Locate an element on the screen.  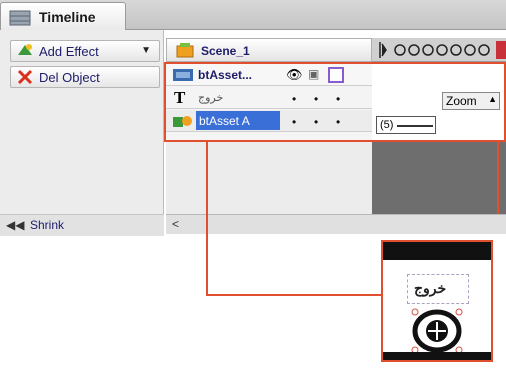
highlight-frame is located at coordinates (335, 102).